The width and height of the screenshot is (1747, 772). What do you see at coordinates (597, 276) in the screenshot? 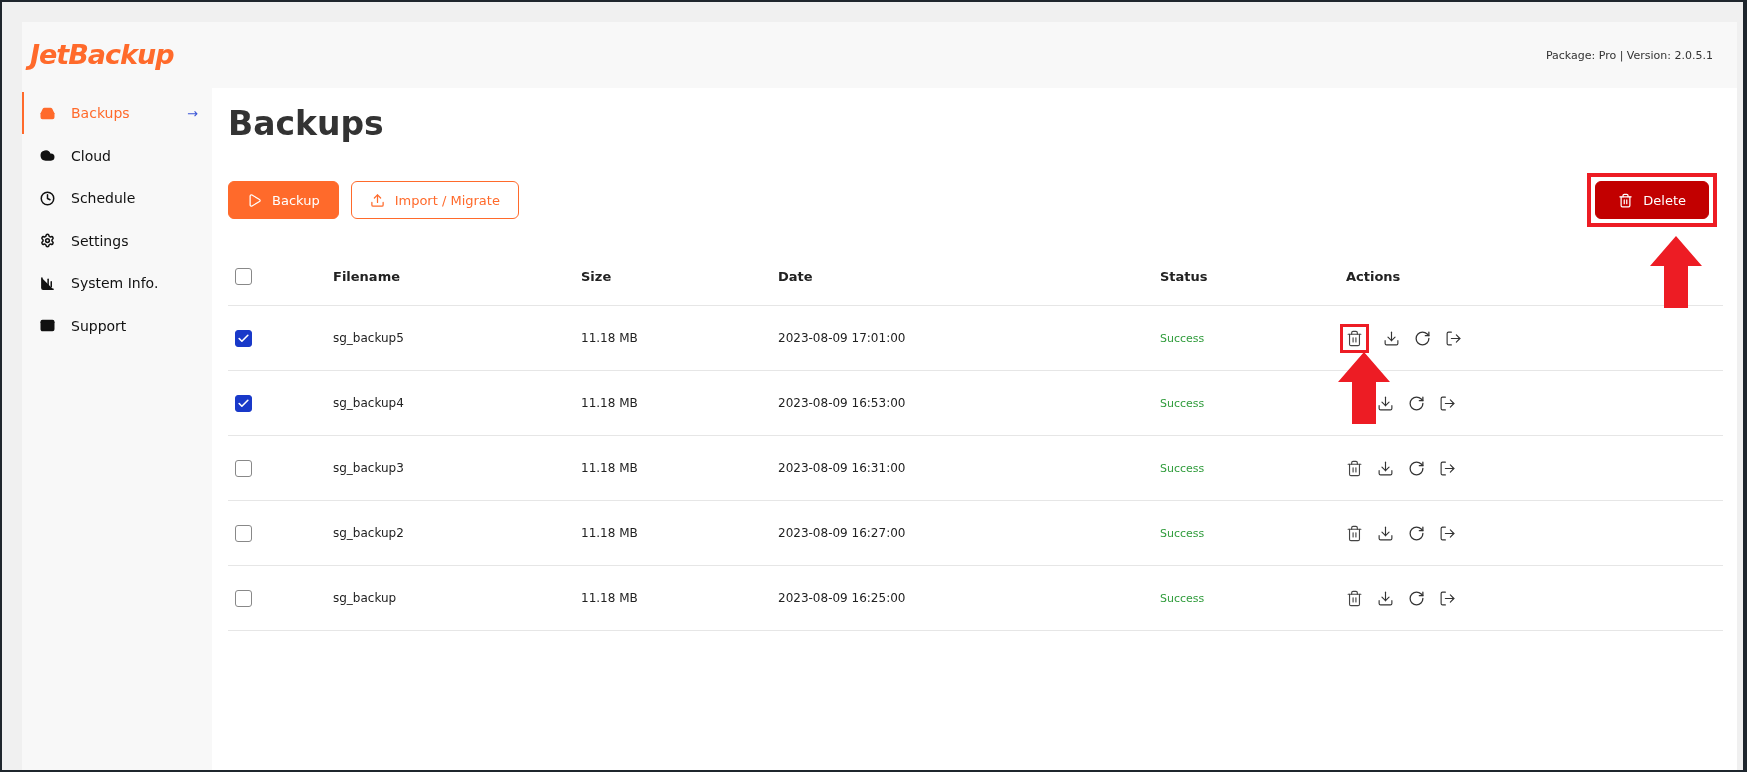
I see `column-header: Size` at bounding box center [597, 276].